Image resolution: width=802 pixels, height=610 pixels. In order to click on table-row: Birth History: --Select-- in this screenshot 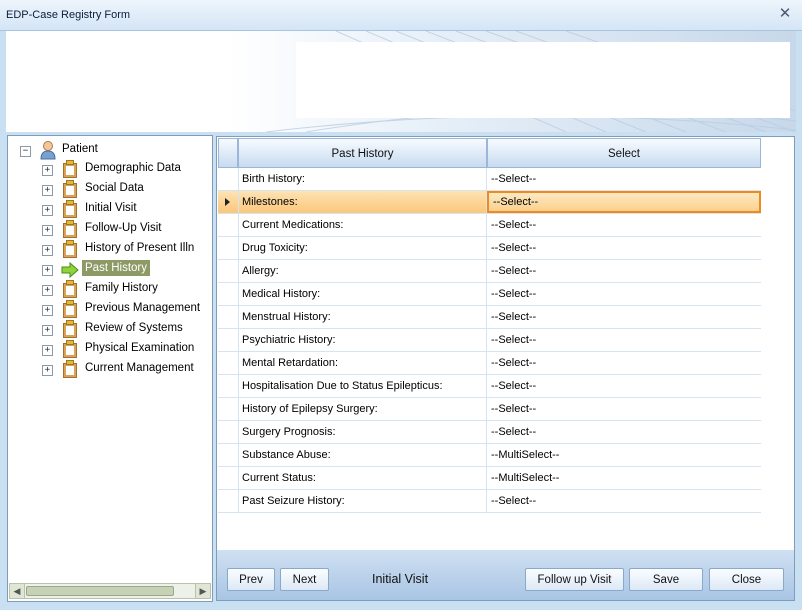, I will do `click(489, 179)`.